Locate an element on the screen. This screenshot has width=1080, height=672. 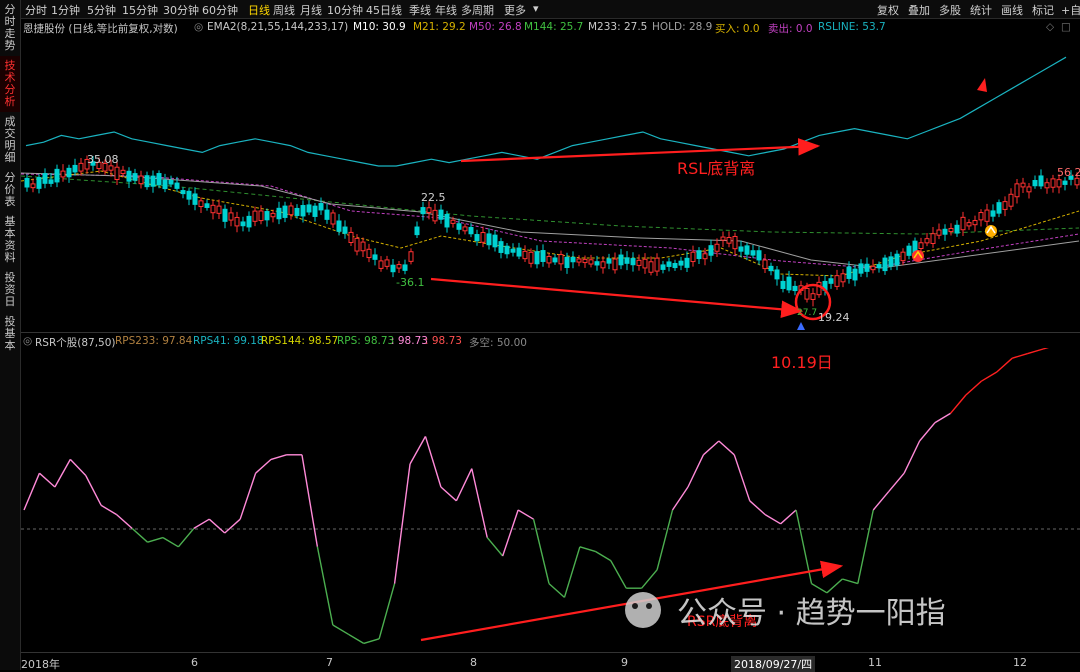
more-dropdown-icon: ▾ is located at coordinates (536, 8).